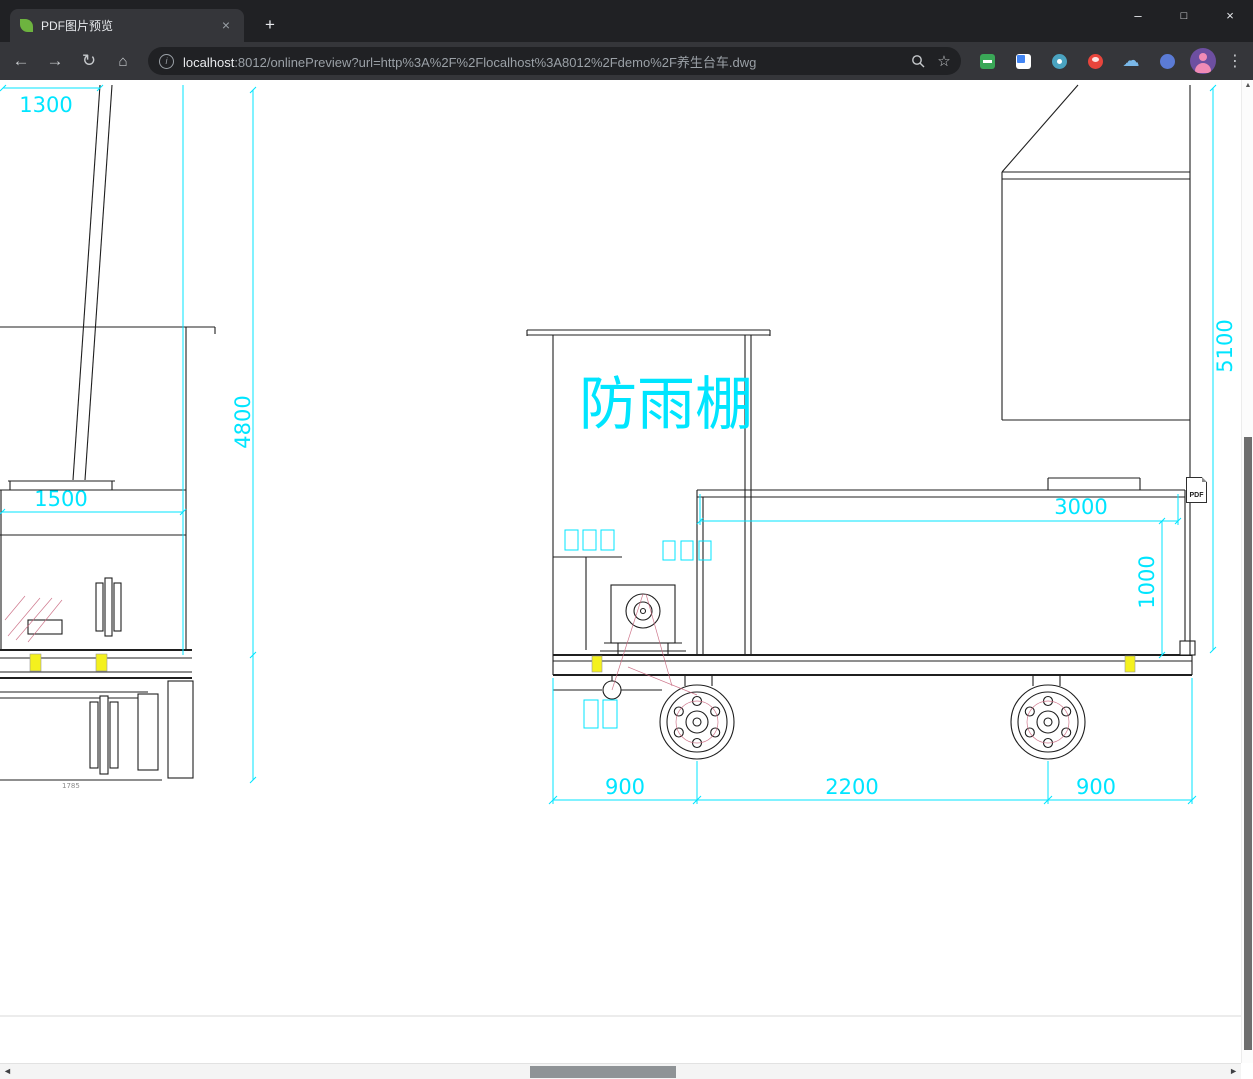 Image resolution: width=1253 pixels, height=1079 pixels. What do you see at coordinates (1235, 61) in the screenshot?
I see `browser-menu-icon: ⋮` at bounding box center [1235, 61].